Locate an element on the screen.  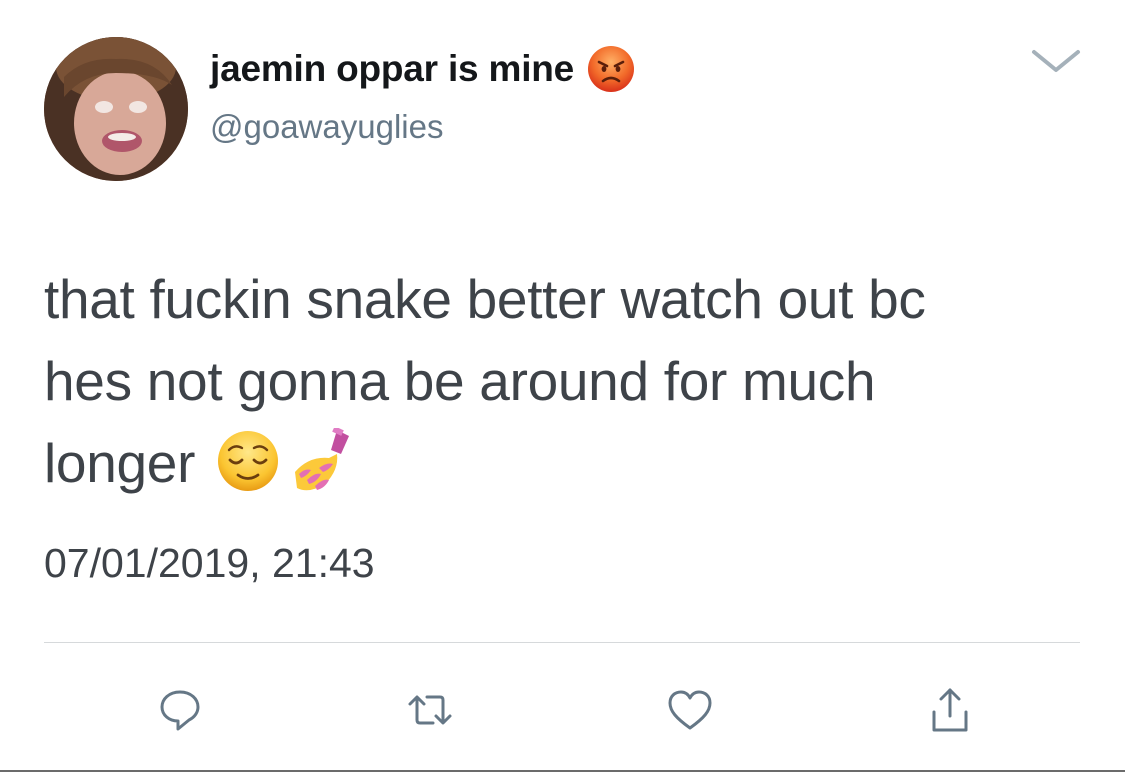
reply-icon is located at coordinates (180, 710).